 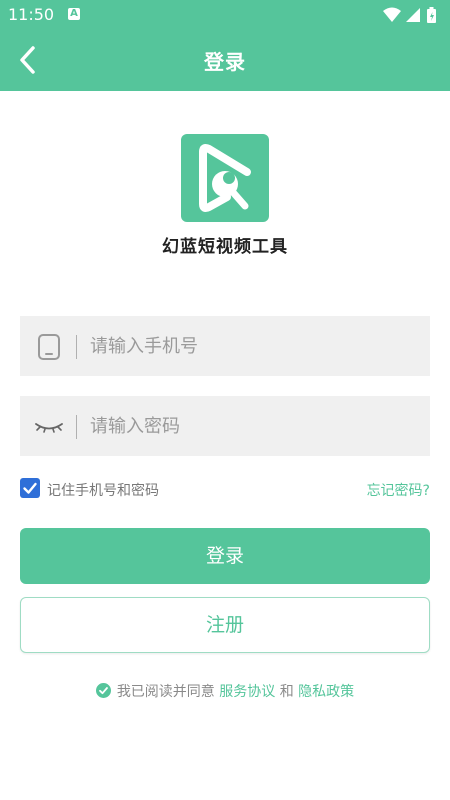 I want to click on password-input, so click(x=255, y=426).